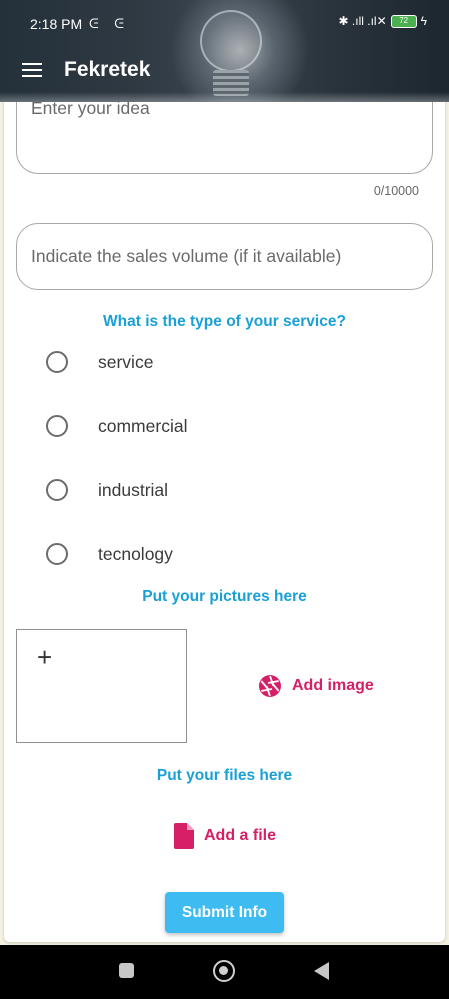 The height and width of the screenshot is (999, 449). I want to click on radio-option-commercial: commercial, so click(116, 426).